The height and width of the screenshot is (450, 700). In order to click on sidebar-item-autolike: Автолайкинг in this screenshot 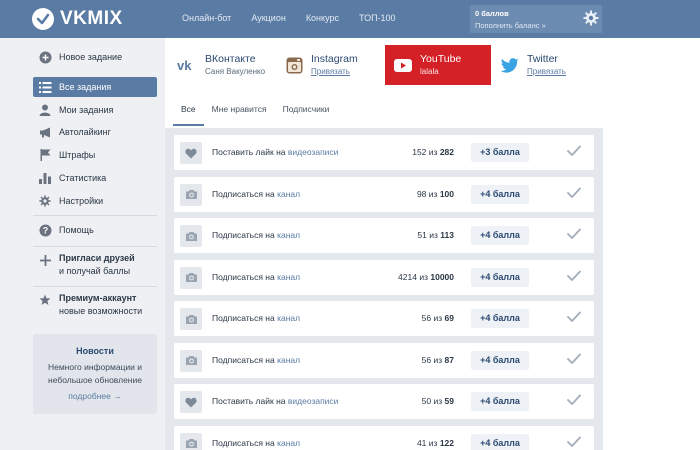, I will do `click(95, 132)`.